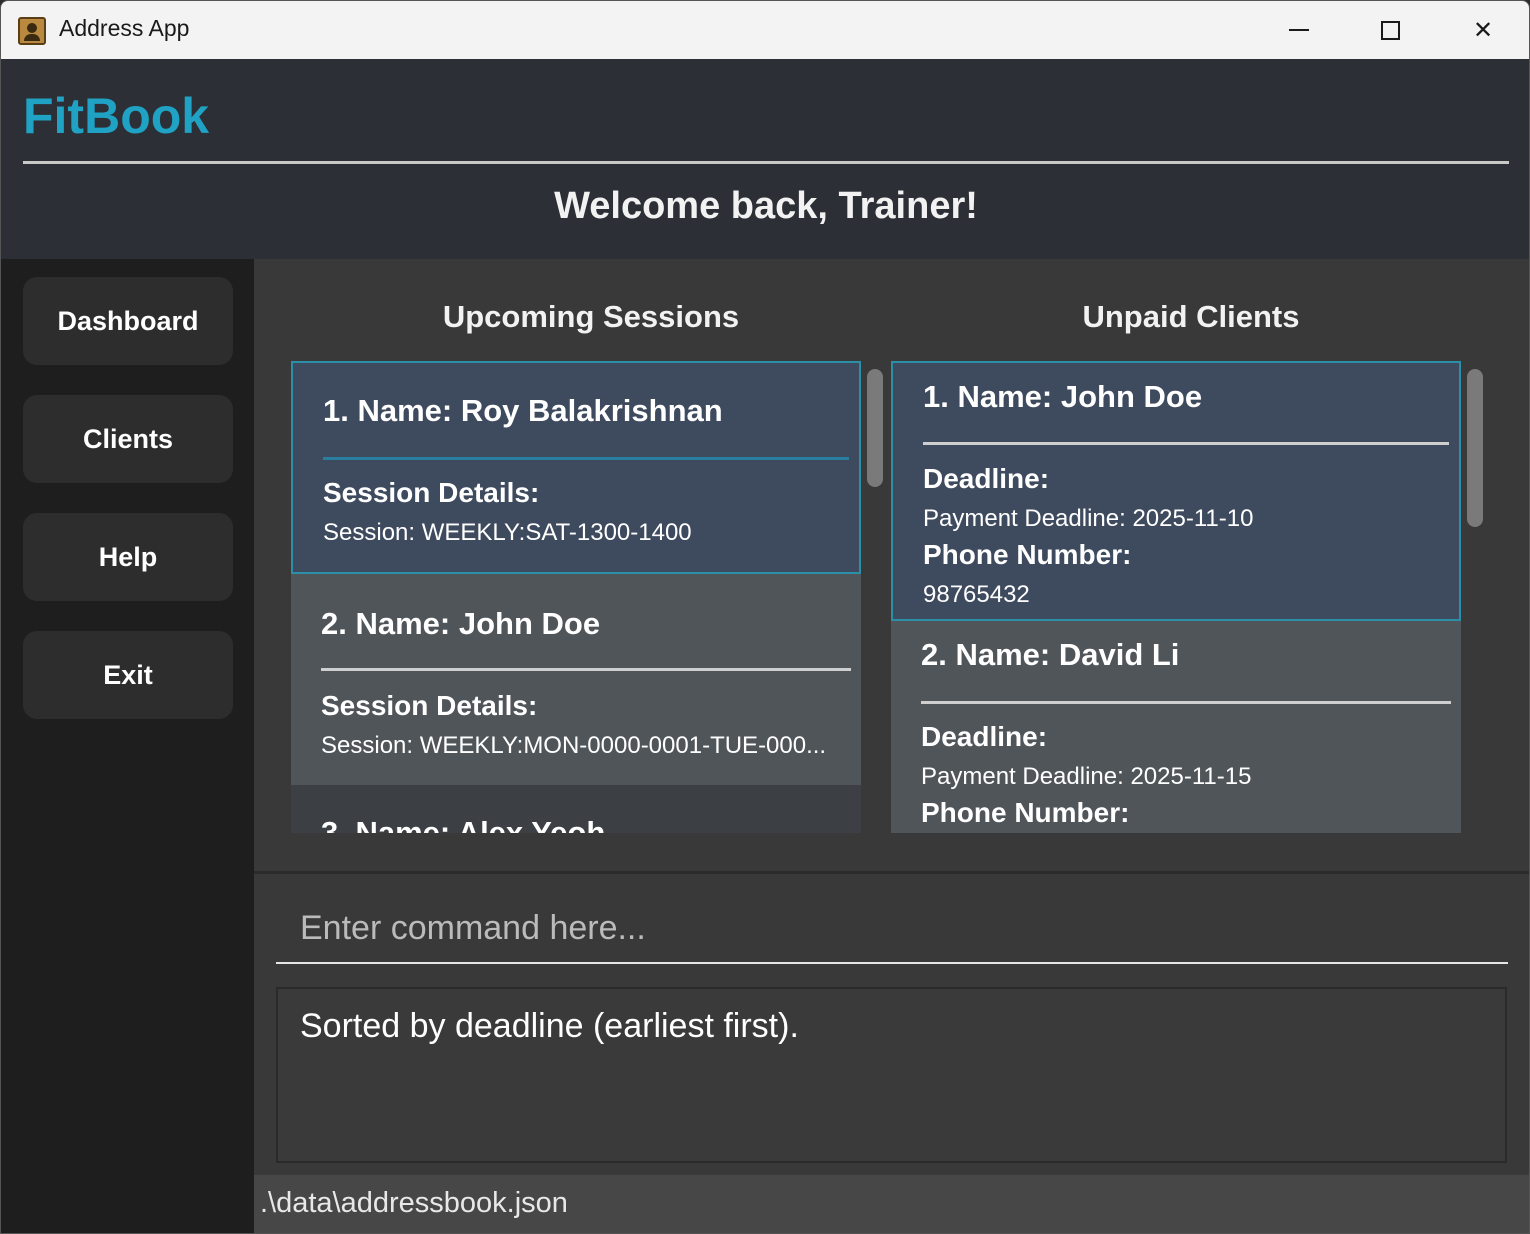 The height and width of the screenshot is (1234, 1530). Describe the element at coordinates (116, 116) in the screenshot. I see `brand-title: FitBook` at that location.